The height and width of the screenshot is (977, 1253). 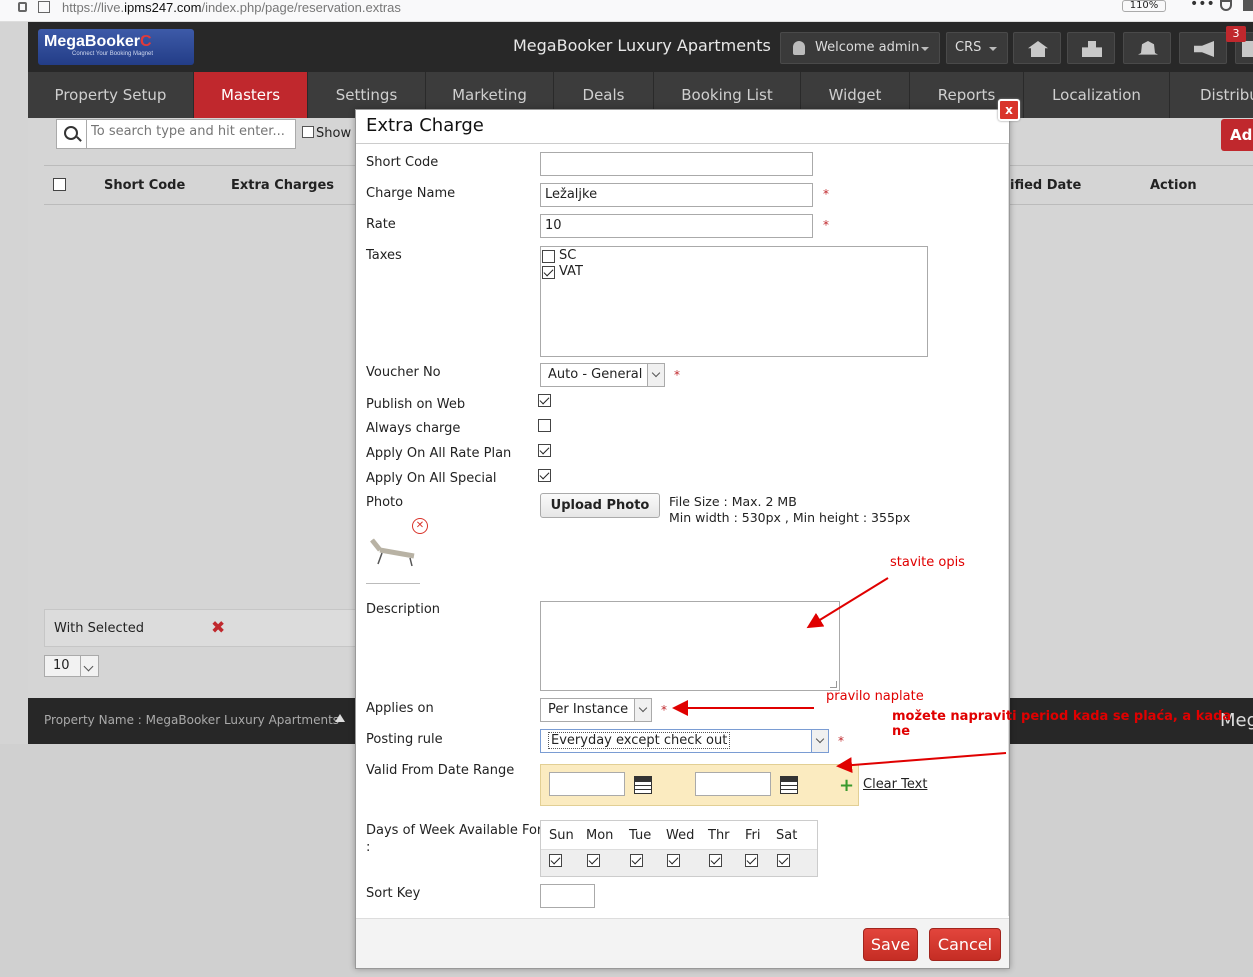 What do you see at coordinates (326, 133) in the screenshot?
I see `show-checkbox: Show` at bounding box center [326, 133].